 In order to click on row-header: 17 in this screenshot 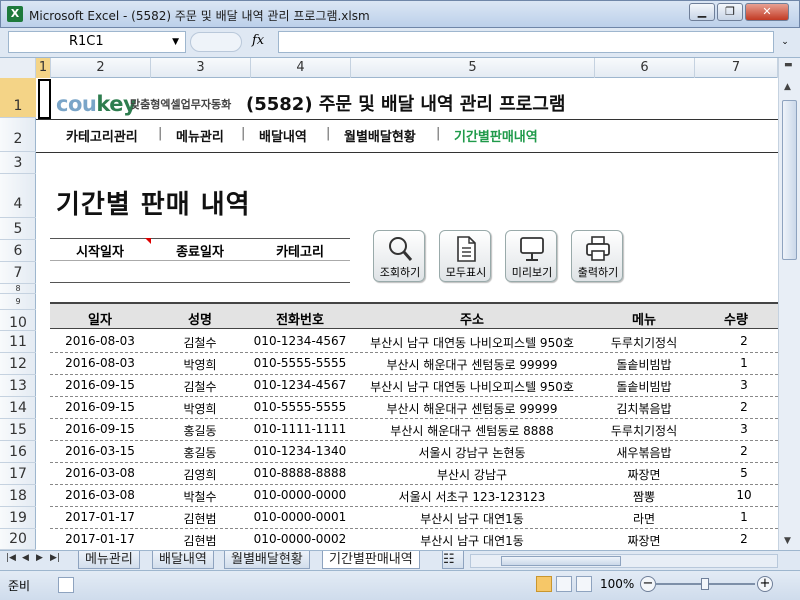, I will do `click(18, 474)`.